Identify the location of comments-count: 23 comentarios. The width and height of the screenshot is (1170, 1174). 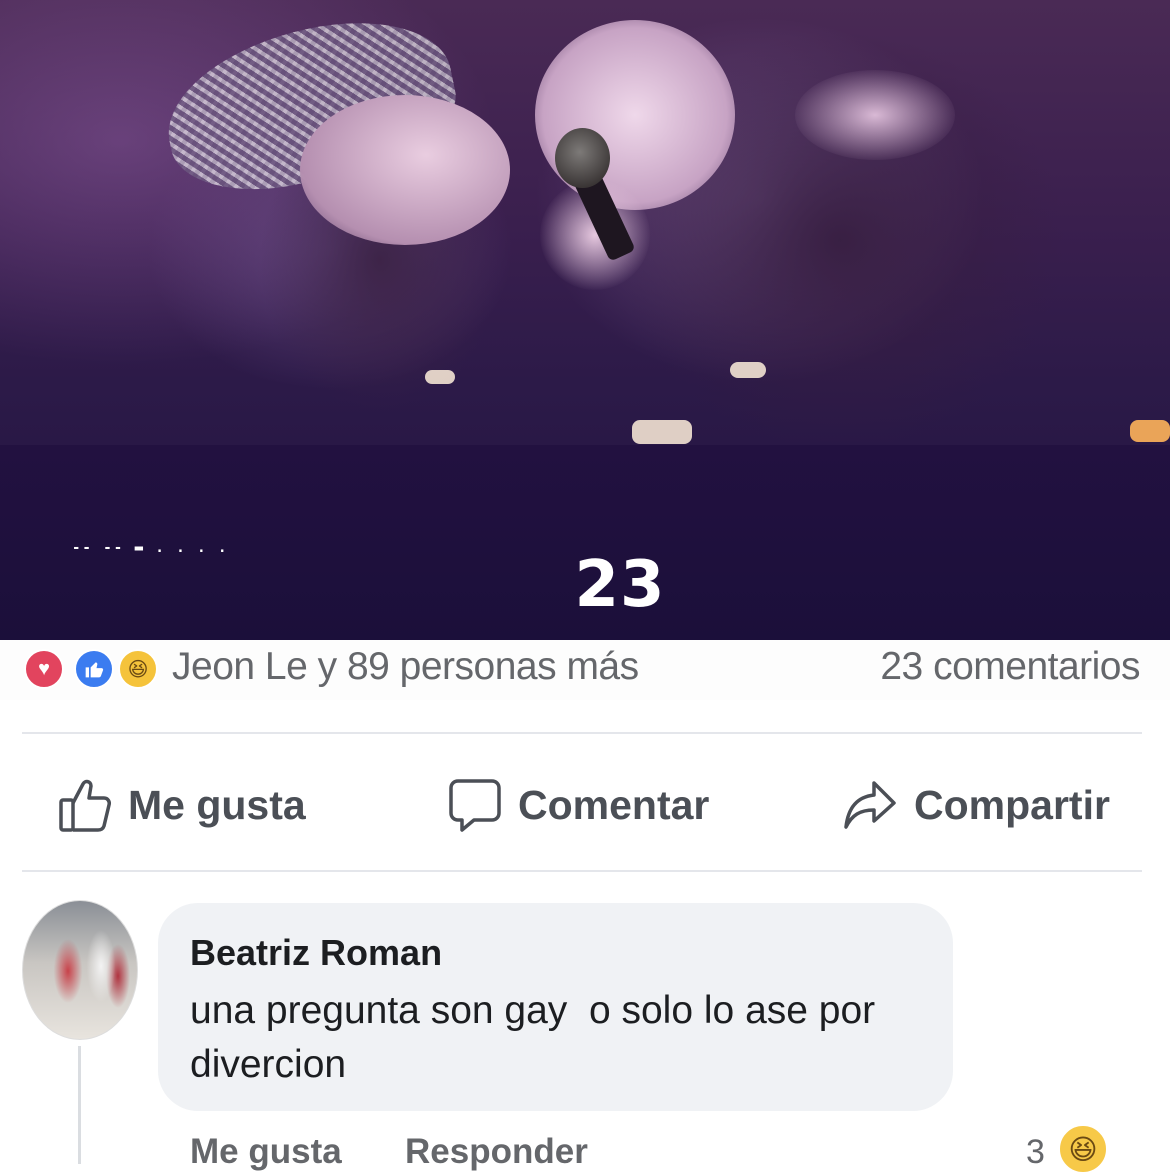
(1010, 667).